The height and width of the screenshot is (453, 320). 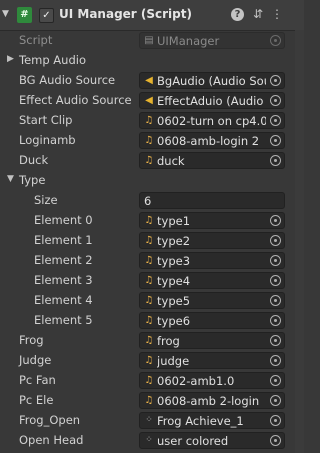 What do you see at coordinates (208, 401) in the screenshot?
I see `object-field-value: 0608-amb 2-login` at bounding box center [208, 401].